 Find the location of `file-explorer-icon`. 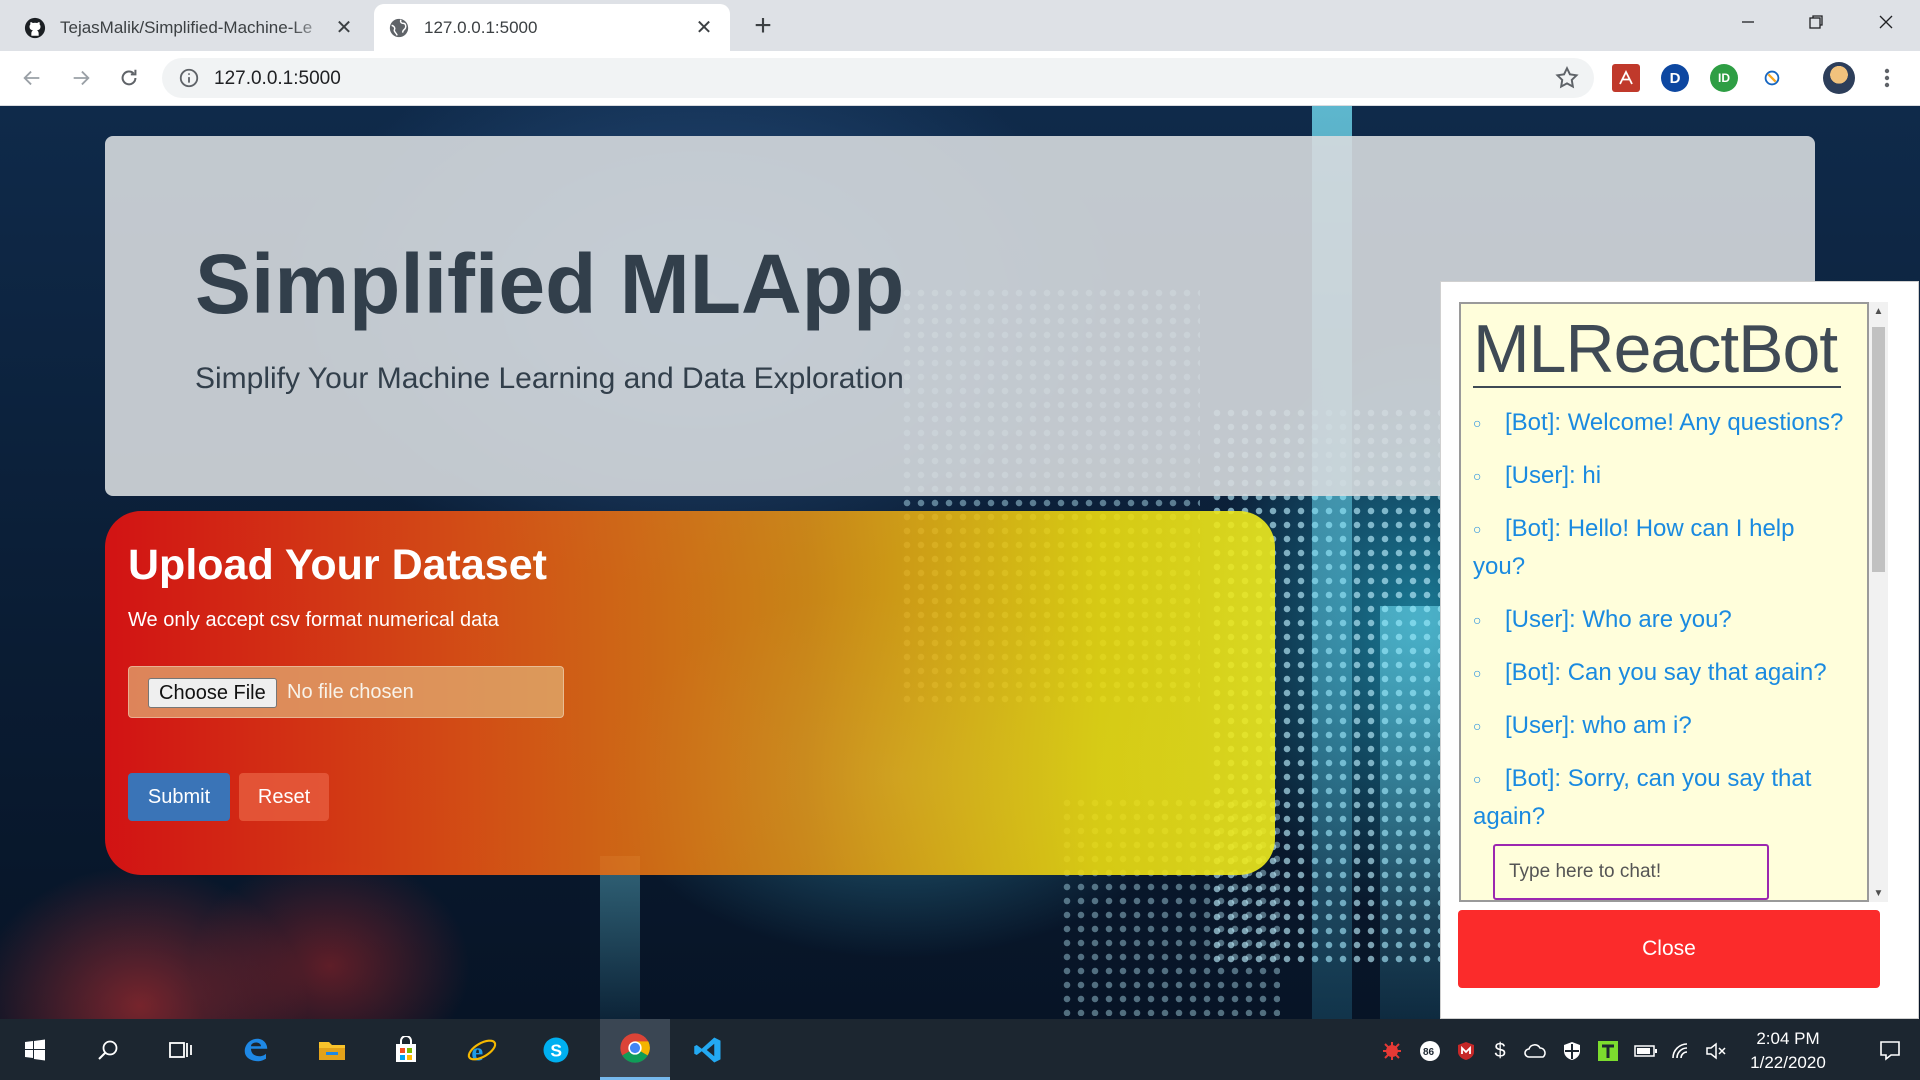

file-explorer-icon is located at coordinates (332, 1049).